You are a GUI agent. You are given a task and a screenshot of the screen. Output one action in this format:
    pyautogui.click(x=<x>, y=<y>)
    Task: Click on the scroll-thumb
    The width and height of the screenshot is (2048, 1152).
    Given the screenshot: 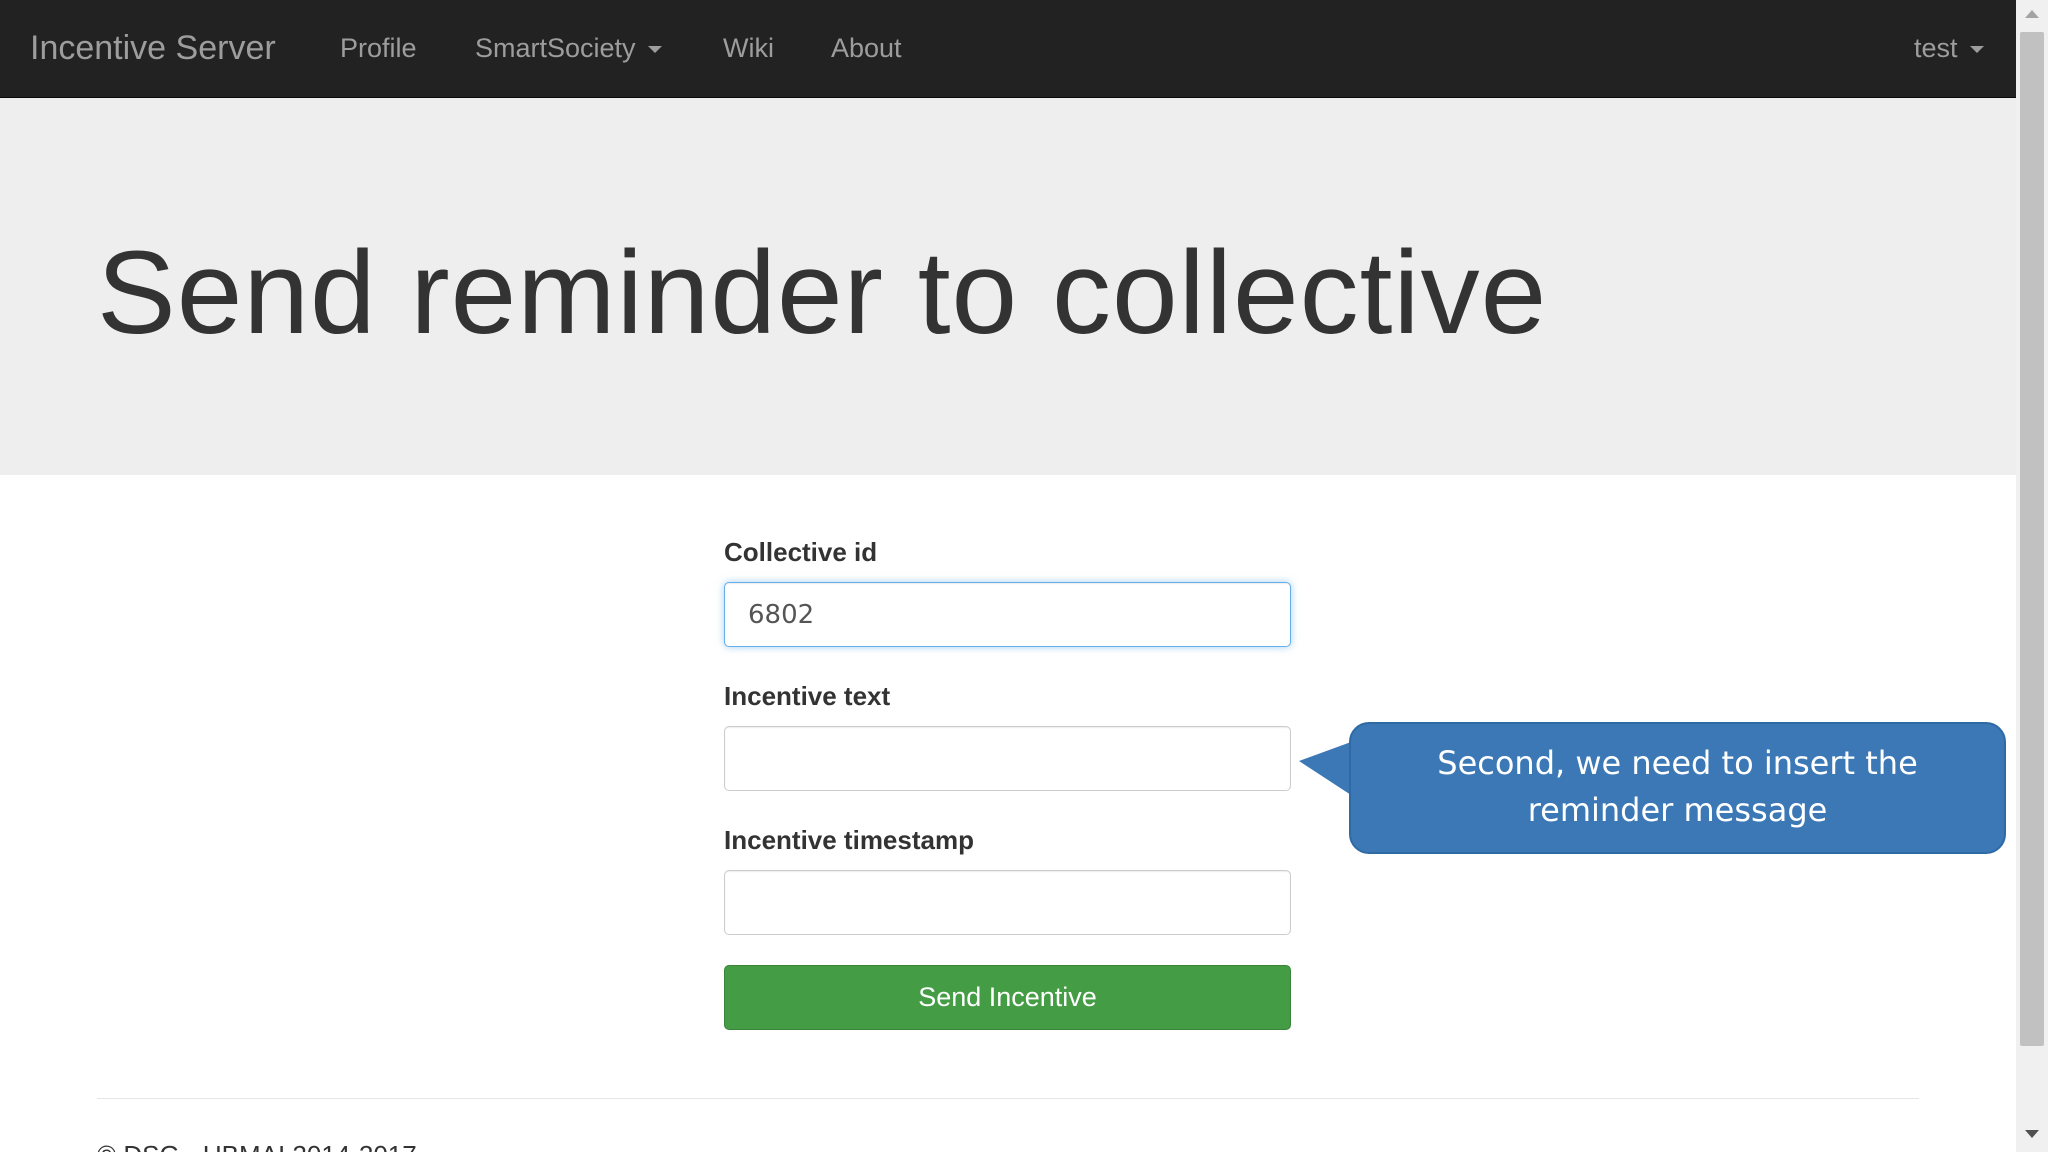 What is the action you would take?
    pyautogui.click(x=2032, y=539)
    